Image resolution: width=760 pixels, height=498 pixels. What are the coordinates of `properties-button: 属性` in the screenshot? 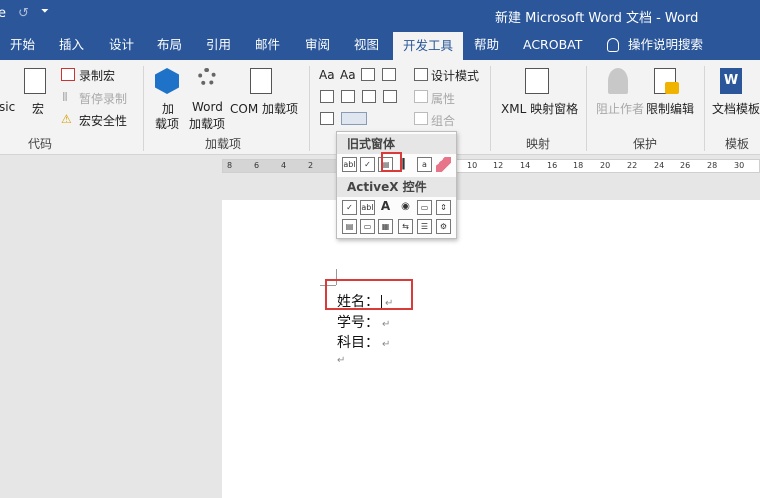 It's located at (443, 98).